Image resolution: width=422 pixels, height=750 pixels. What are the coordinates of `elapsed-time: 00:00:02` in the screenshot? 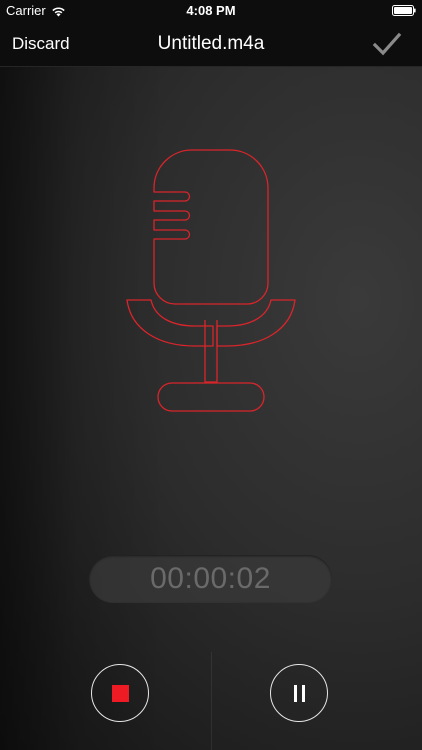 It's located at (210, 578).